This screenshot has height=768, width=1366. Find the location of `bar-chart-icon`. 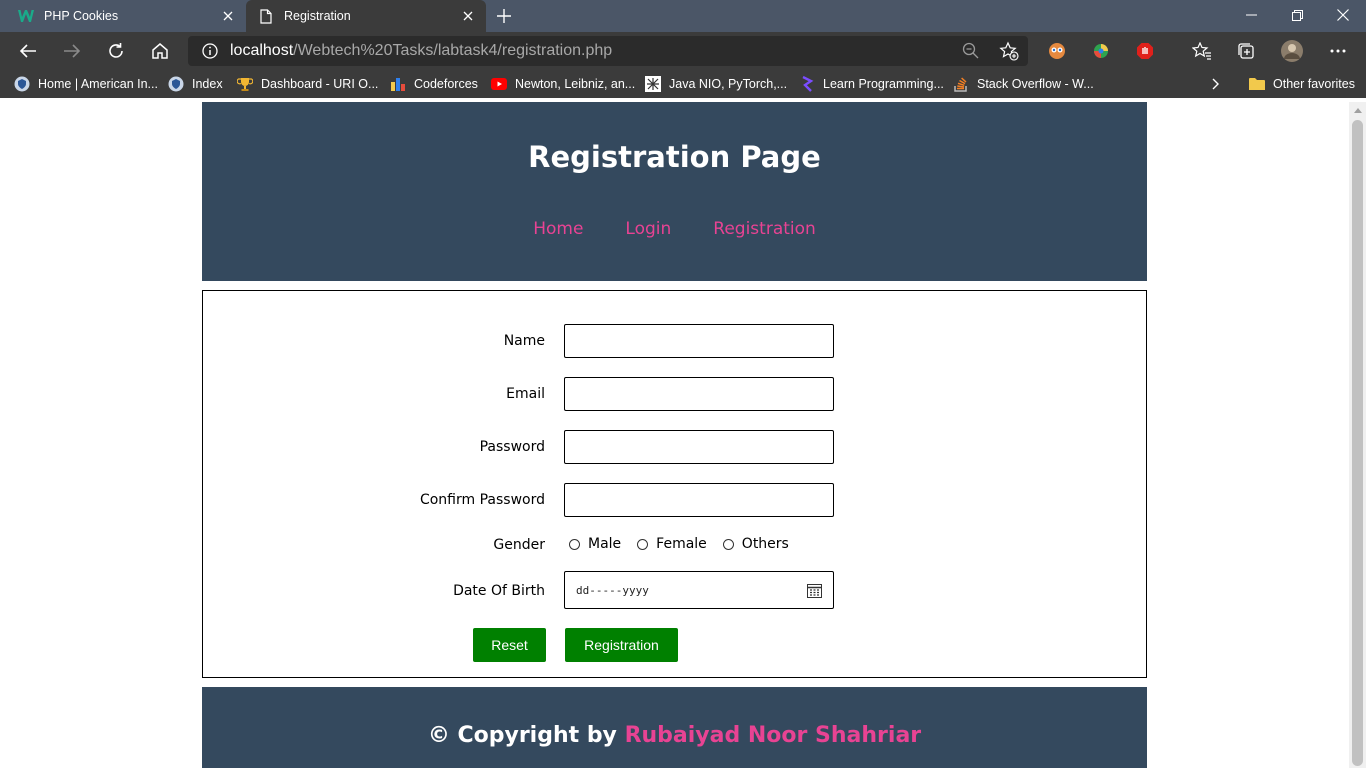

bar-chart-icon is located at coordinates (398, 84).